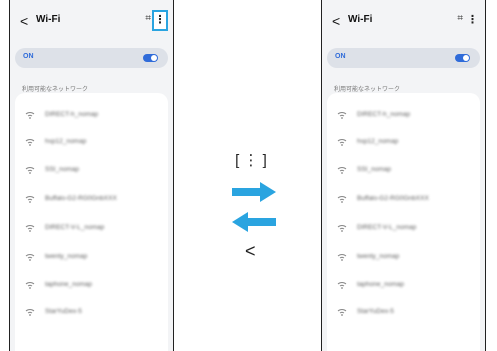 The image size is (497, 351). I want to click on arrow-left-icon, so click(254, 222).